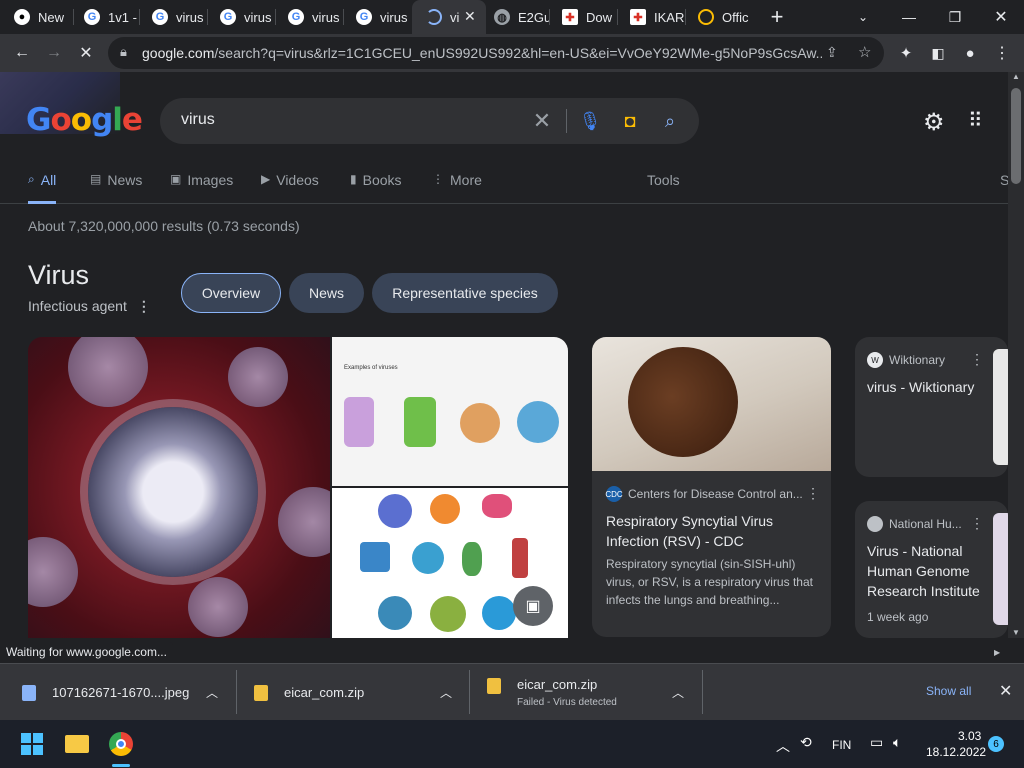 The image size is (1024, 768). Describe the element at coordinates (863, 17) in the screenshot. I see `tab-search-icon: ⌄` at that location.